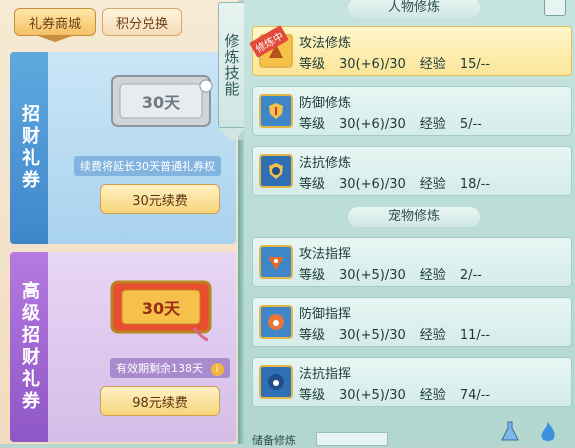  I want to click on silver-ticket-icon: 30天, so click(162, 101).